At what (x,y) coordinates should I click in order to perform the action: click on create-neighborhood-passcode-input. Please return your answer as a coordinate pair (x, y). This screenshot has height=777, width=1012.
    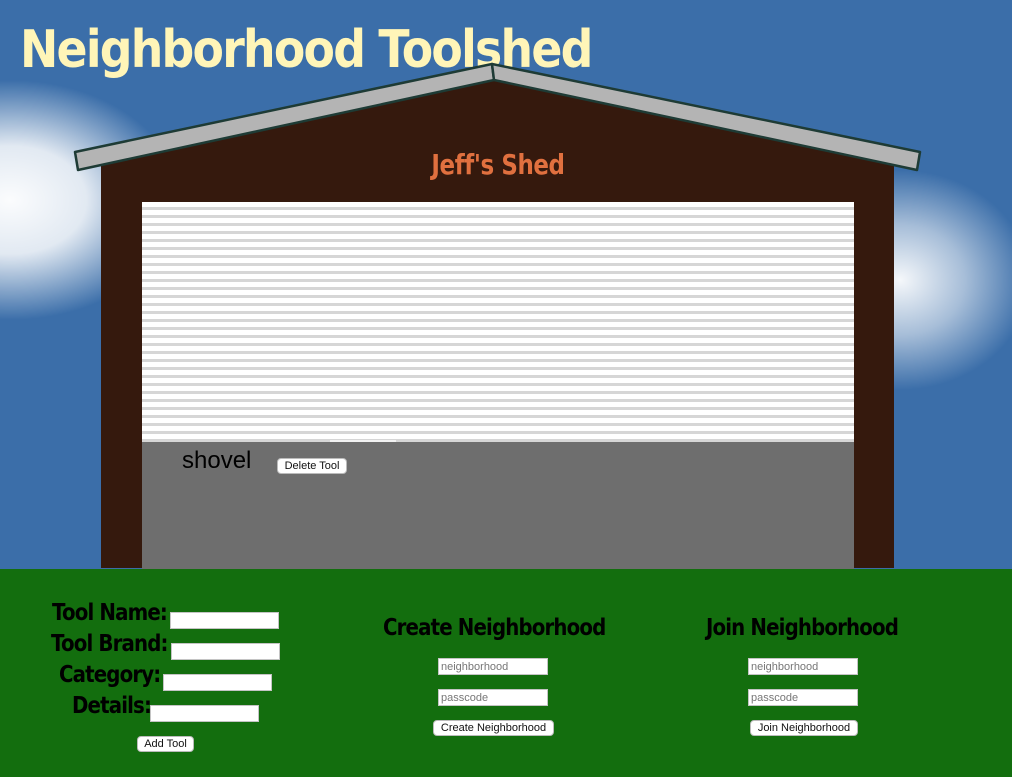
    Looking at the image, I should click on (493, 697).